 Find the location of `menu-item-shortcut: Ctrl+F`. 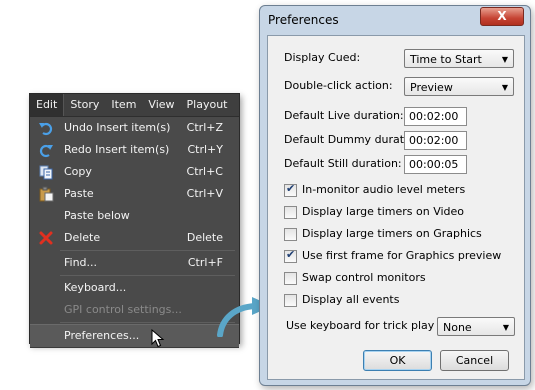

menu-item-shortcut: Ctrl+F is located at coordinates (205, 262).